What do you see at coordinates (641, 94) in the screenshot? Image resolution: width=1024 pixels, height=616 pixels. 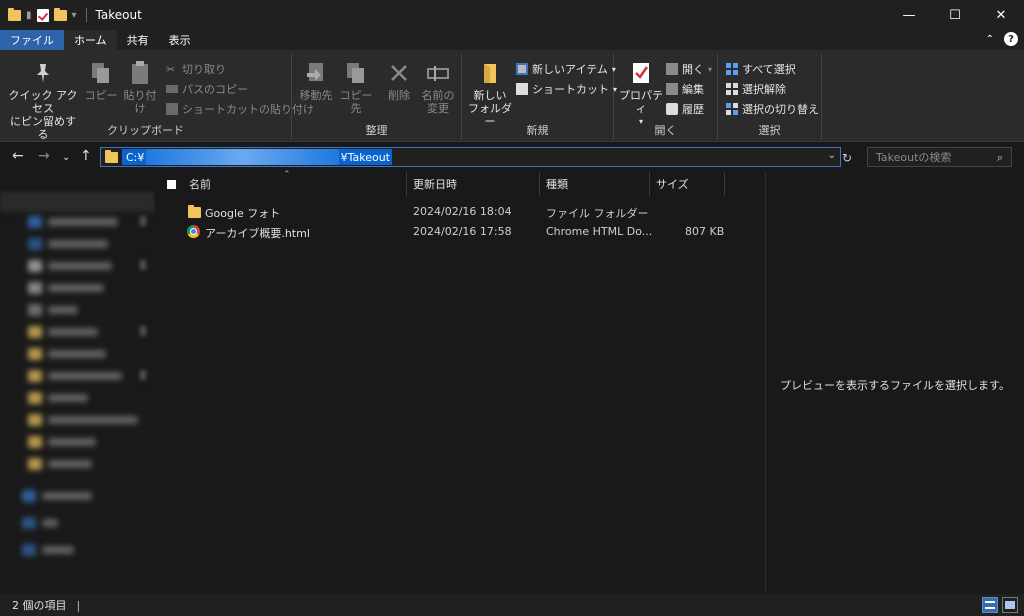 I see `properties-button: プロパティ ▾` at bounding box center [641, 94].